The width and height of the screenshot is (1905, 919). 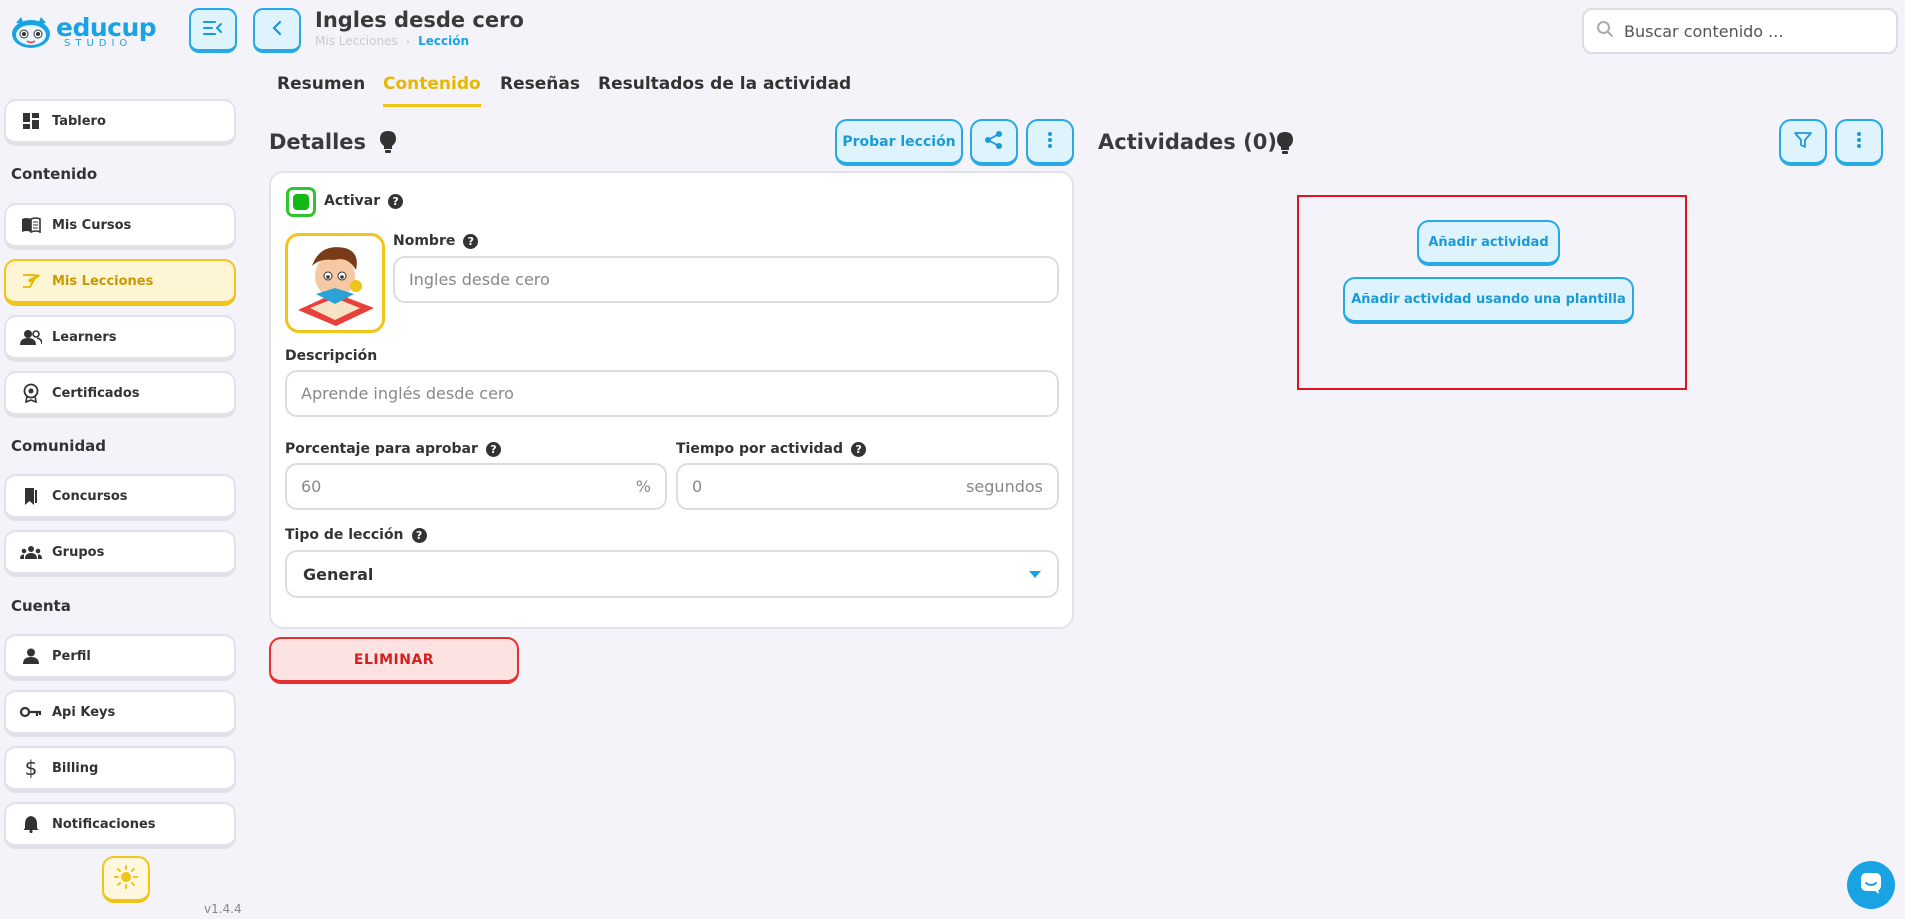 I want to click on bookmarks-icon, so click(x=31, y=496).